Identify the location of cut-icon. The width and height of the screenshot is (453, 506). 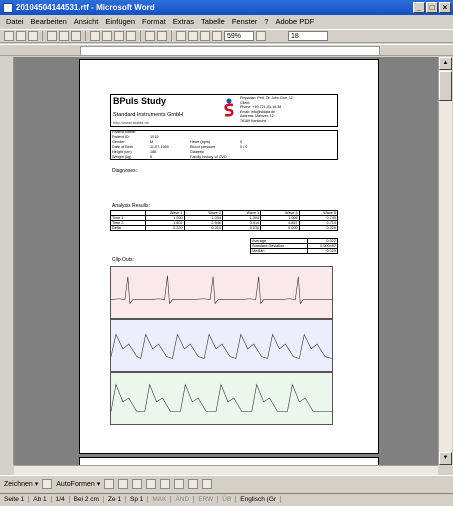
(95, 36).